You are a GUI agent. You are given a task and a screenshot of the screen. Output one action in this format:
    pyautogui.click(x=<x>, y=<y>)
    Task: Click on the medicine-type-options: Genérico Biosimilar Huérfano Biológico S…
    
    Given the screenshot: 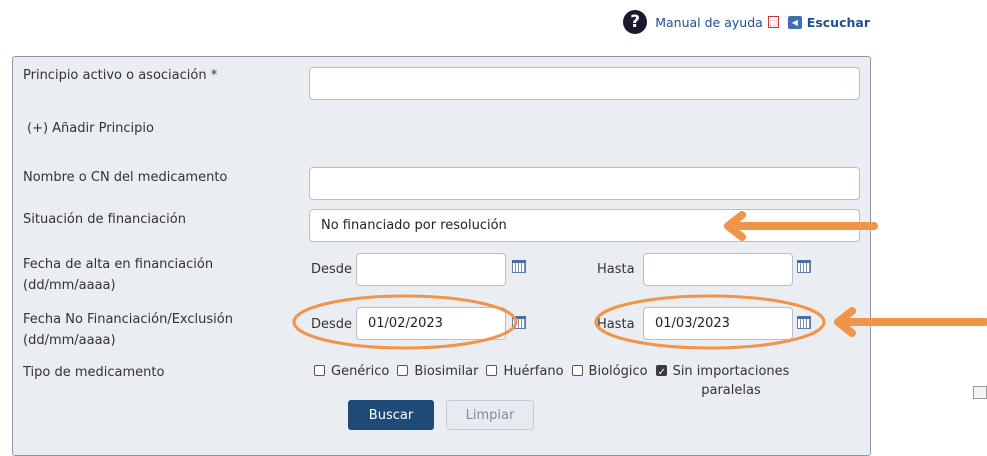 What is the action you would take?
    pyautogui.click(x=551, y=381)
    